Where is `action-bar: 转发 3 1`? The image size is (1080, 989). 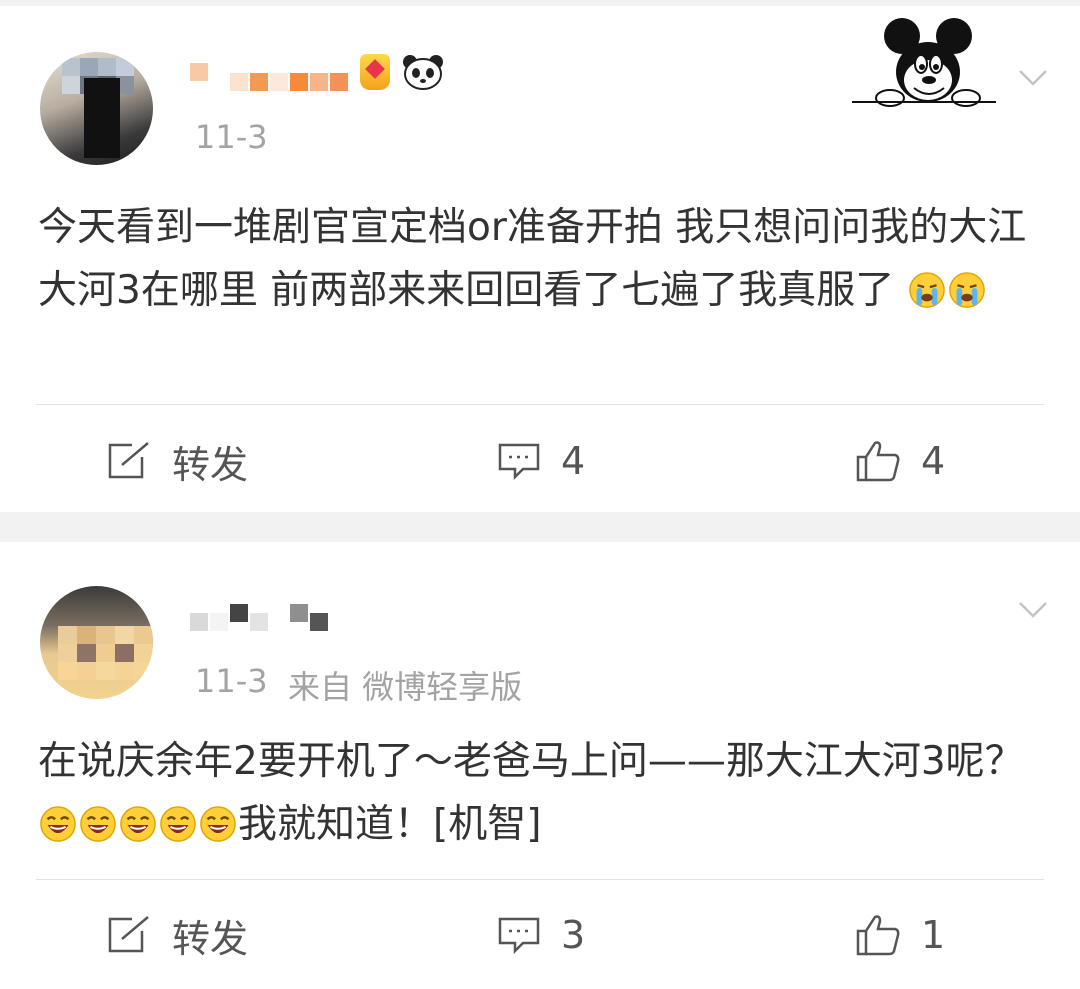 action-bar: 转发 3 1 is located at coordinates (540, 935).